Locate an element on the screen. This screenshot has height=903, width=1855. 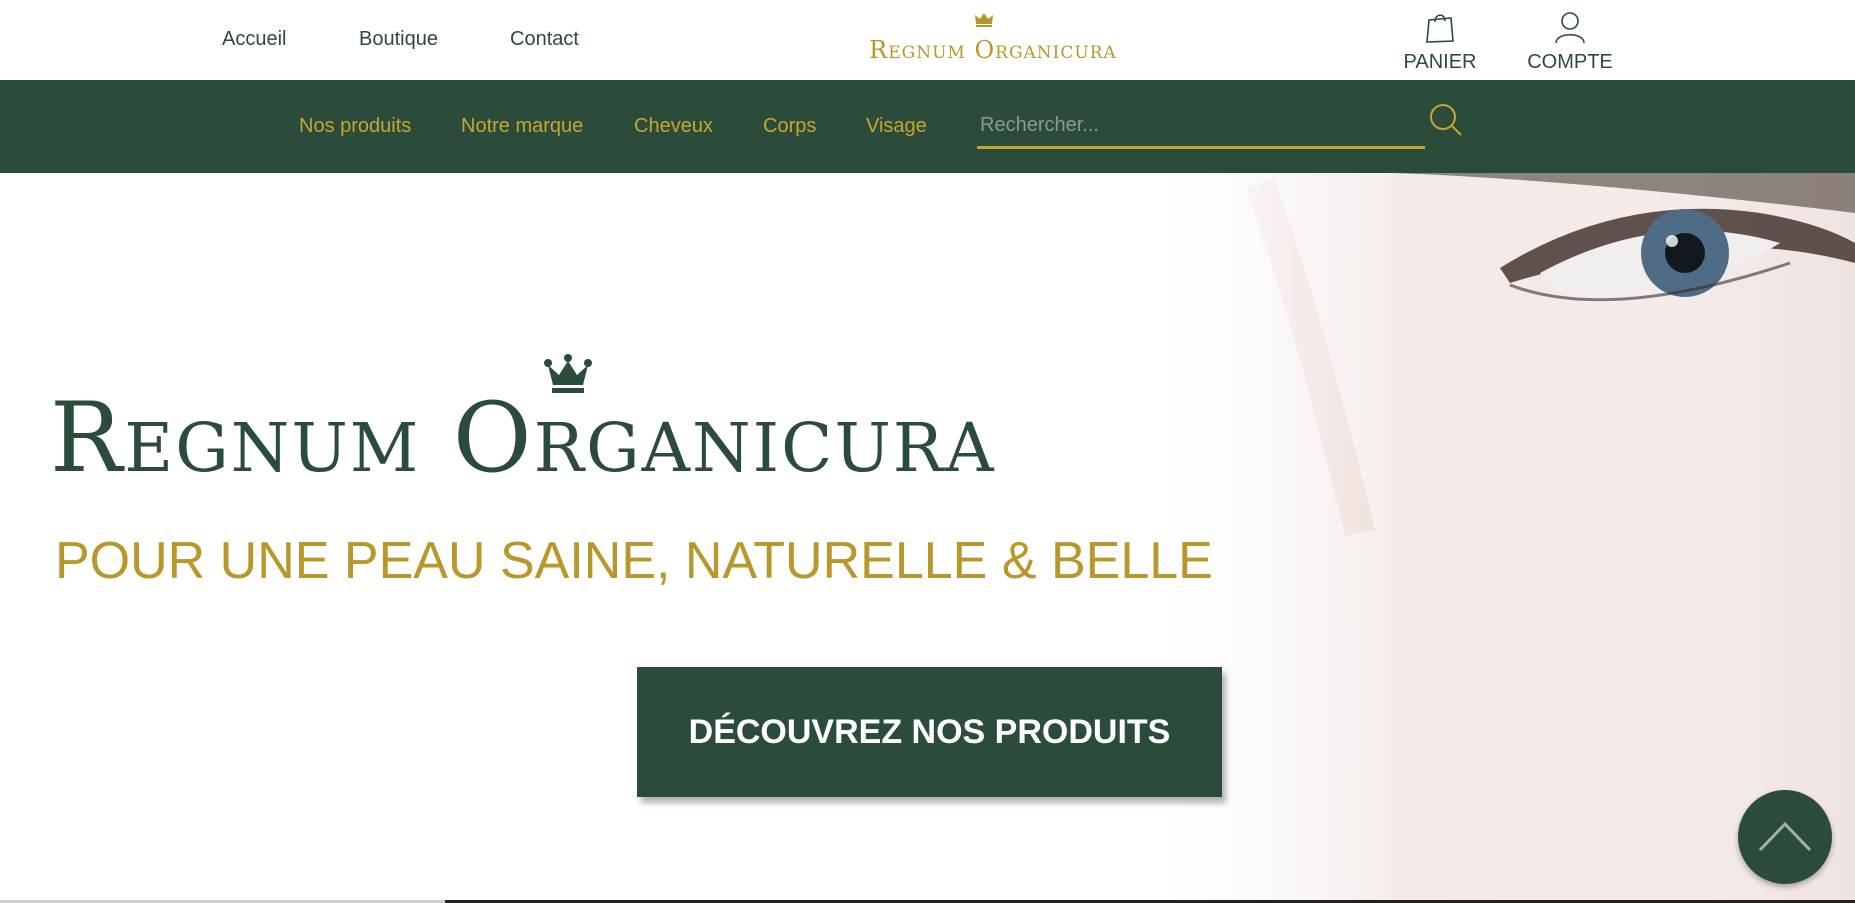
crown-icon is located at coordinates (984, 20).